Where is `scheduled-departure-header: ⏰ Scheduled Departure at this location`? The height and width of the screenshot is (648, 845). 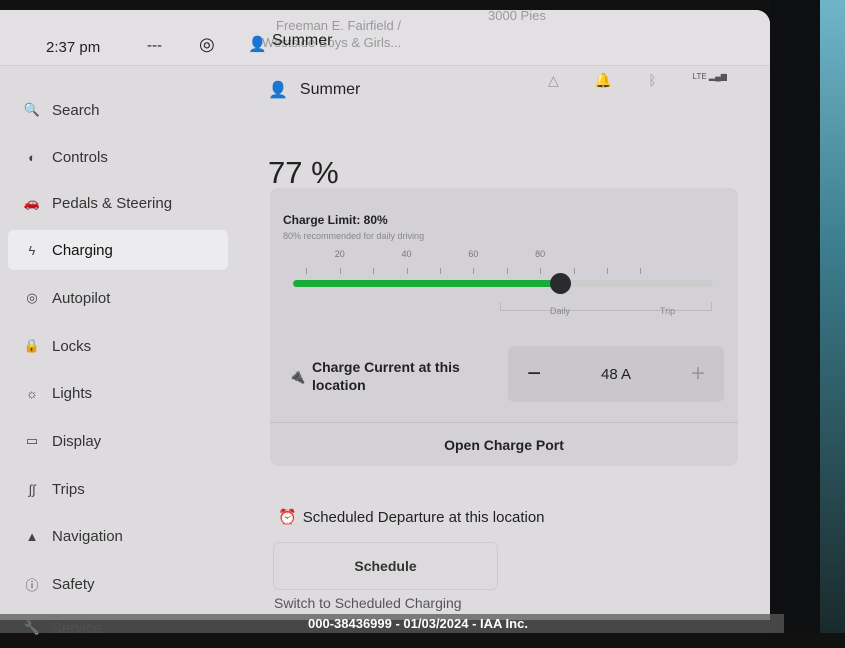 scheduled-departure-header: ⏰ Scheduled Departure at this location is located at coordinates (411, 517).